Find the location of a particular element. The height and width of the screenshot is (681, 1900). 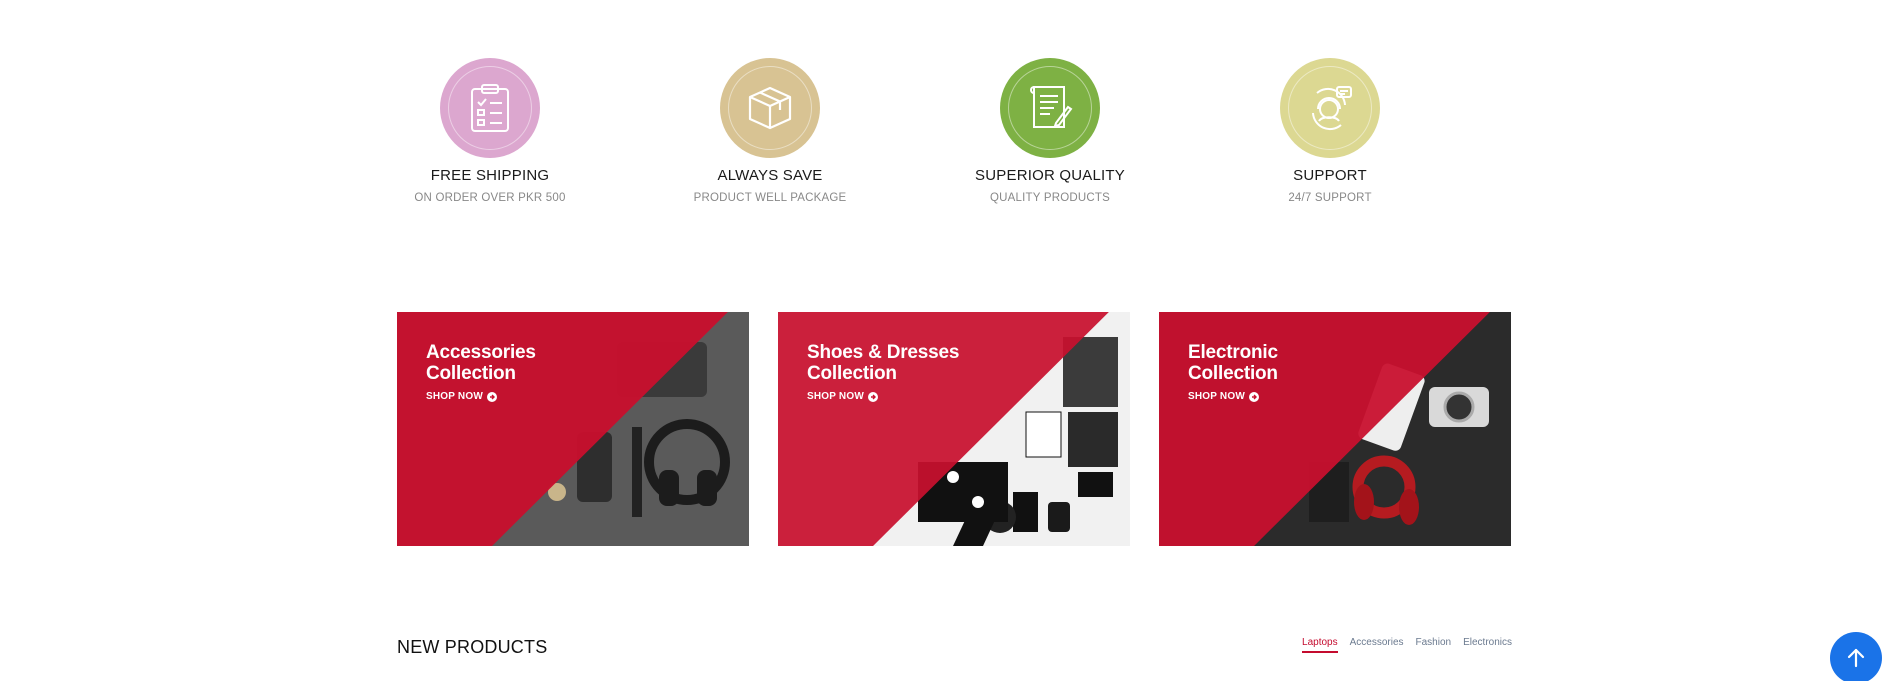

feature-always-save: ALWAYS SAVE PRODUCT WELL PACKAGE is located at coordinates (770, 131).